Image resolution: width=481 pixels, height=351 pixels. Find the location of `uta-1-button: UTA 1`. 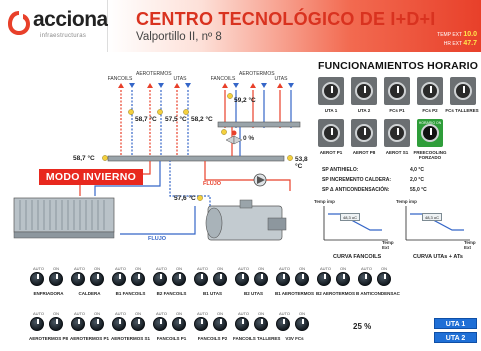

uta-1-button: UTA 1 is located at coordinates (455, 323).